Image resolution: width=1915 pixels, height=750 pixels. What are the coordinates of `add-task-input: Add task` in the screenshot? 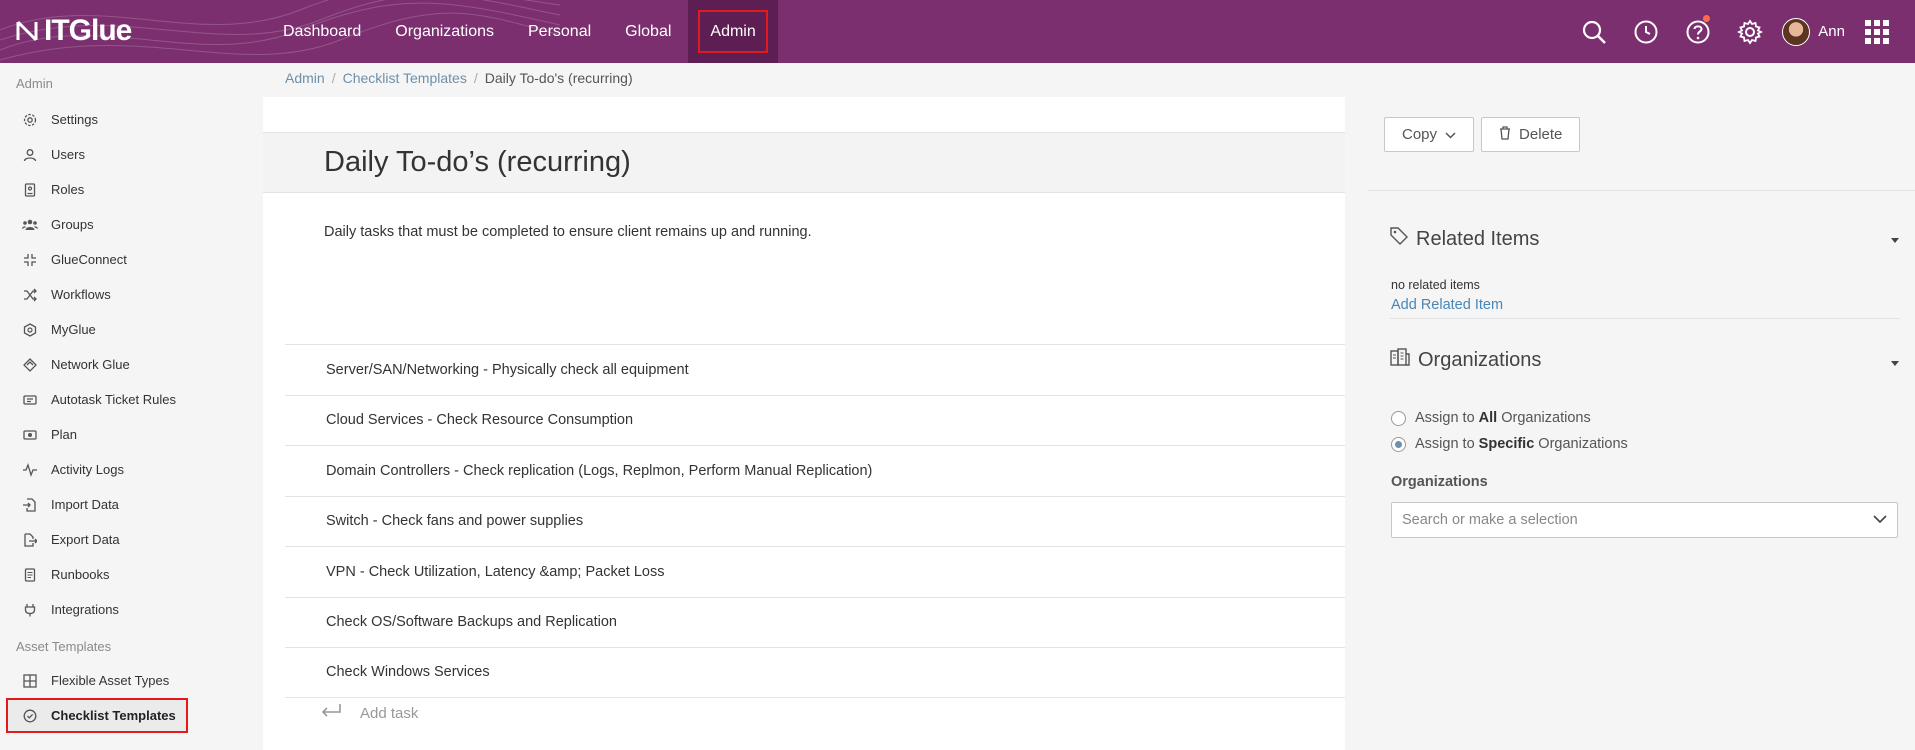 It's located at (369, 713).